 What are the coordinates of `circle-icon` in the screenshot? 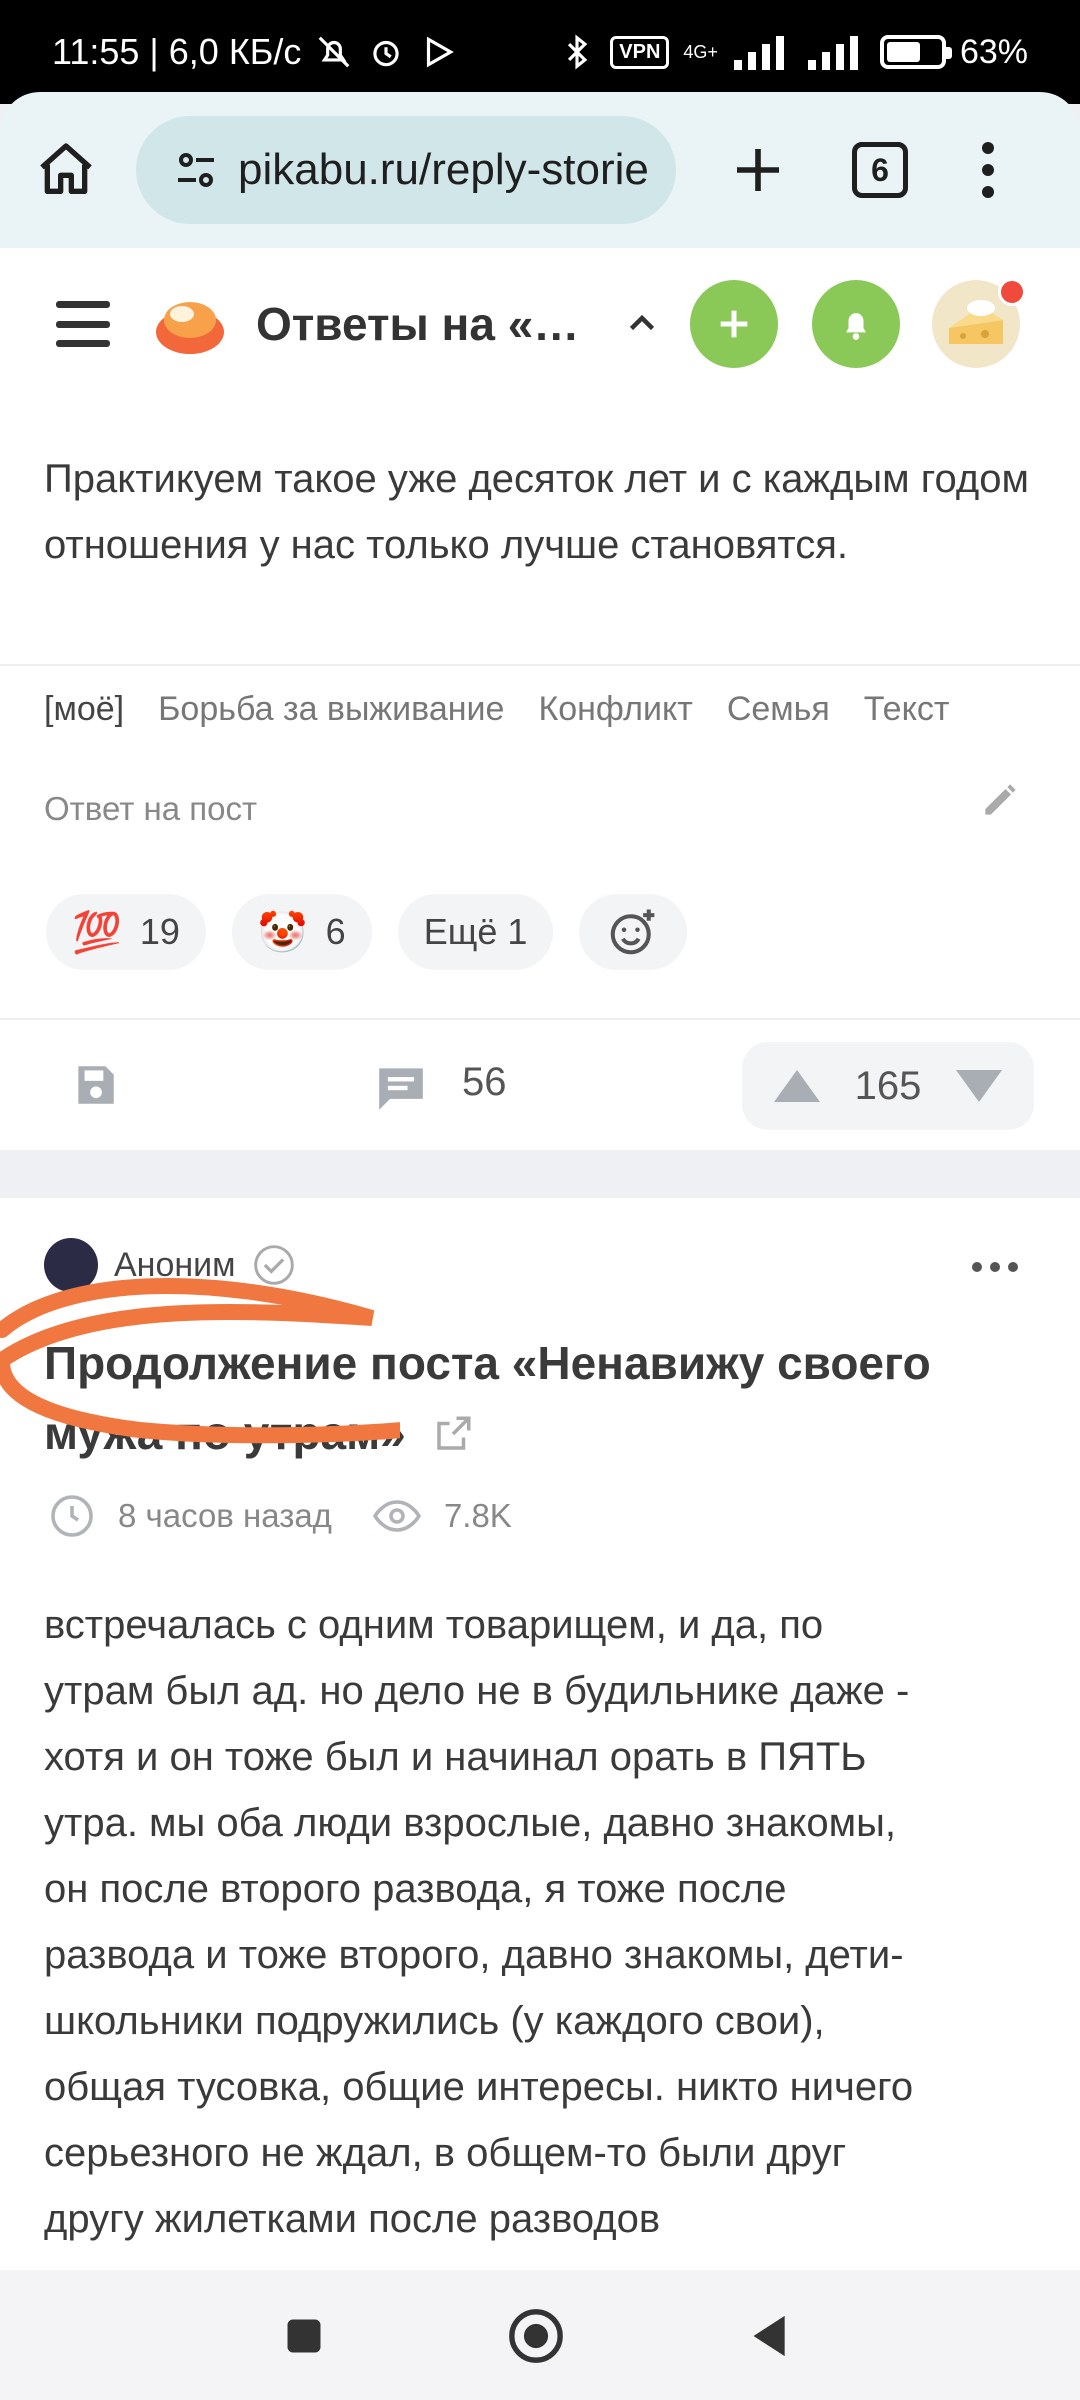 It's located at (536, 2336).